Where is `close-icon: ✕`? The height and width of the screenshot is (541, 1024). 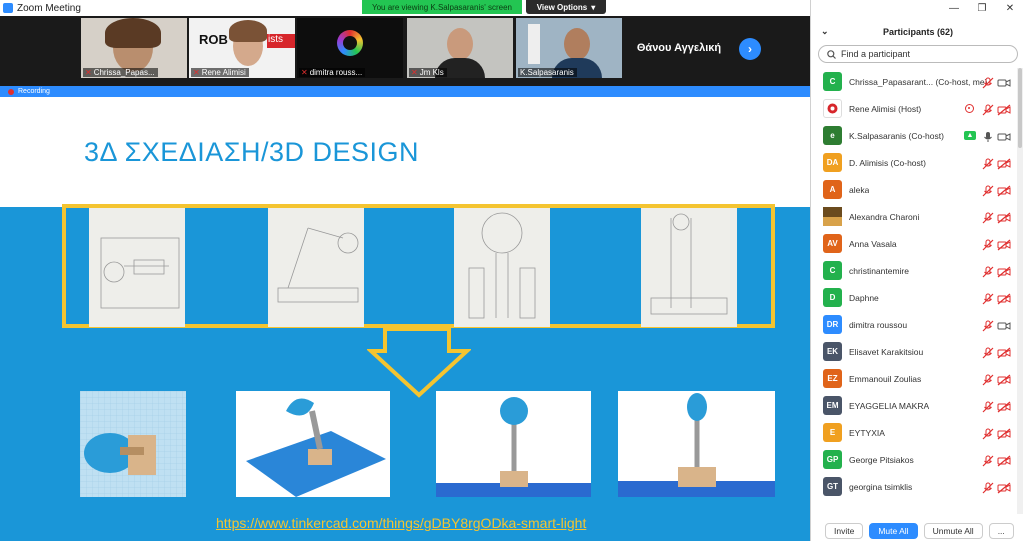 close-icon: ✕ is located at coordinates (1010, 8).